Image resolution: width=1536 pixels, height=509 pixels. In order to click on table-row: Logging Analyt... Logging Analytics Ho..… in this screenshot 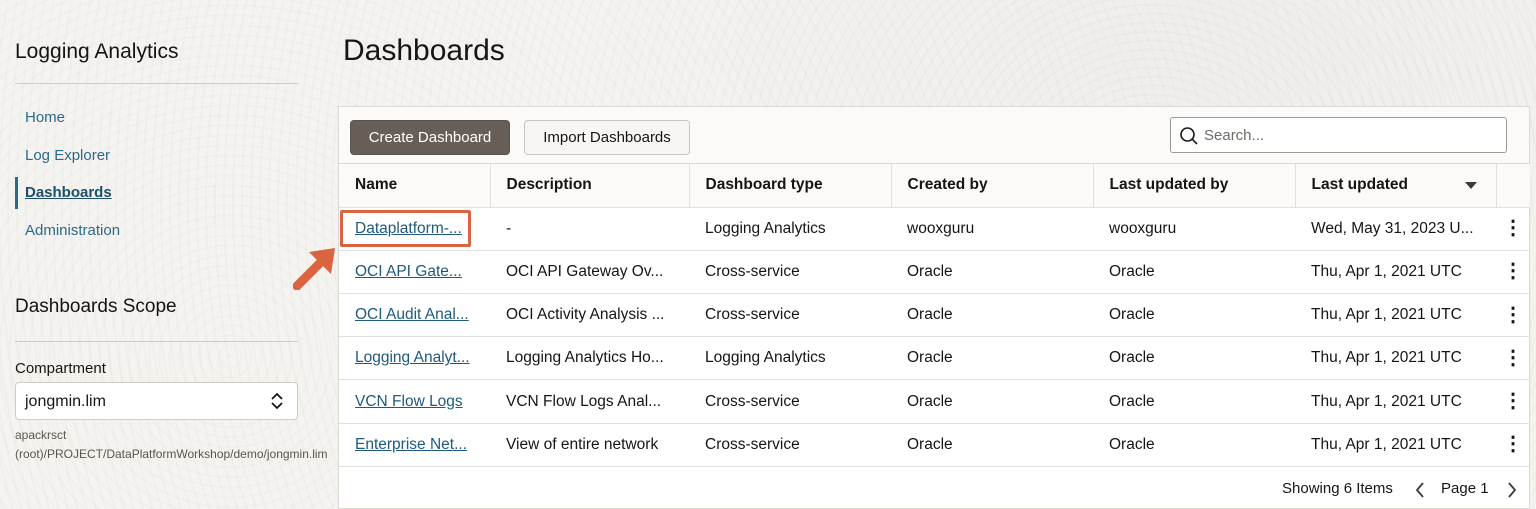, I will do `click(934, 358)`.